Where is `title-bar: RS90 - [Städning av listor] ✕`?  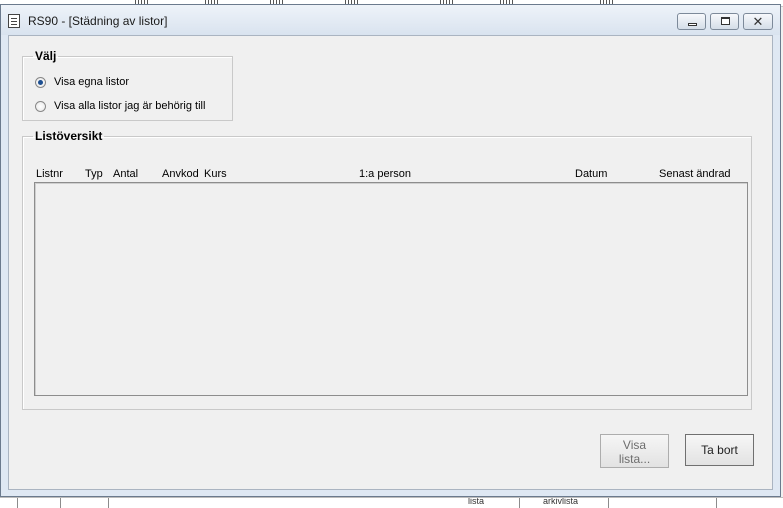 title-bar: RS90 - [Städning av listor] ✕ is located at coordinates (390, 20).